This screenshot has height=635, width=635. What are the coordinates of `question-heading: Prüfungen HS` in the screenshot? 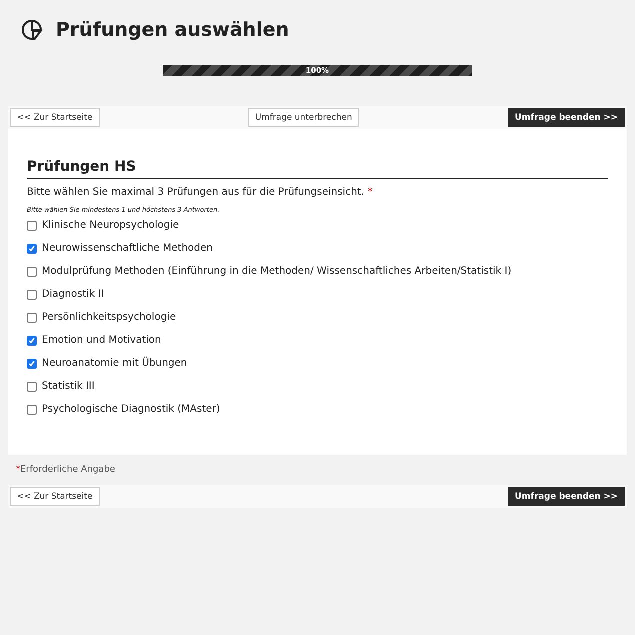 It's located at (317, 169).